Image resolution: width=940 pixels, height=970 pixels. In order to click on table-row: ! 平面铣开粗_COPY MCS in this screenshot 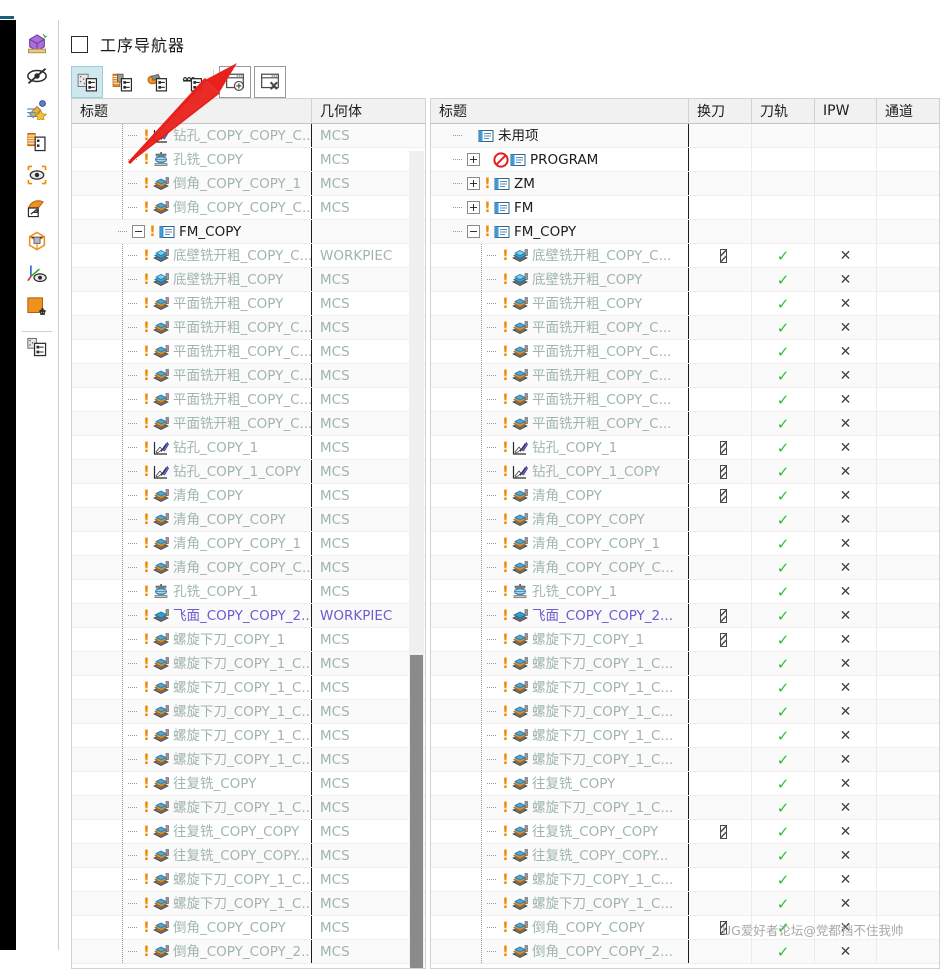, I will do `click(248, 304)`.